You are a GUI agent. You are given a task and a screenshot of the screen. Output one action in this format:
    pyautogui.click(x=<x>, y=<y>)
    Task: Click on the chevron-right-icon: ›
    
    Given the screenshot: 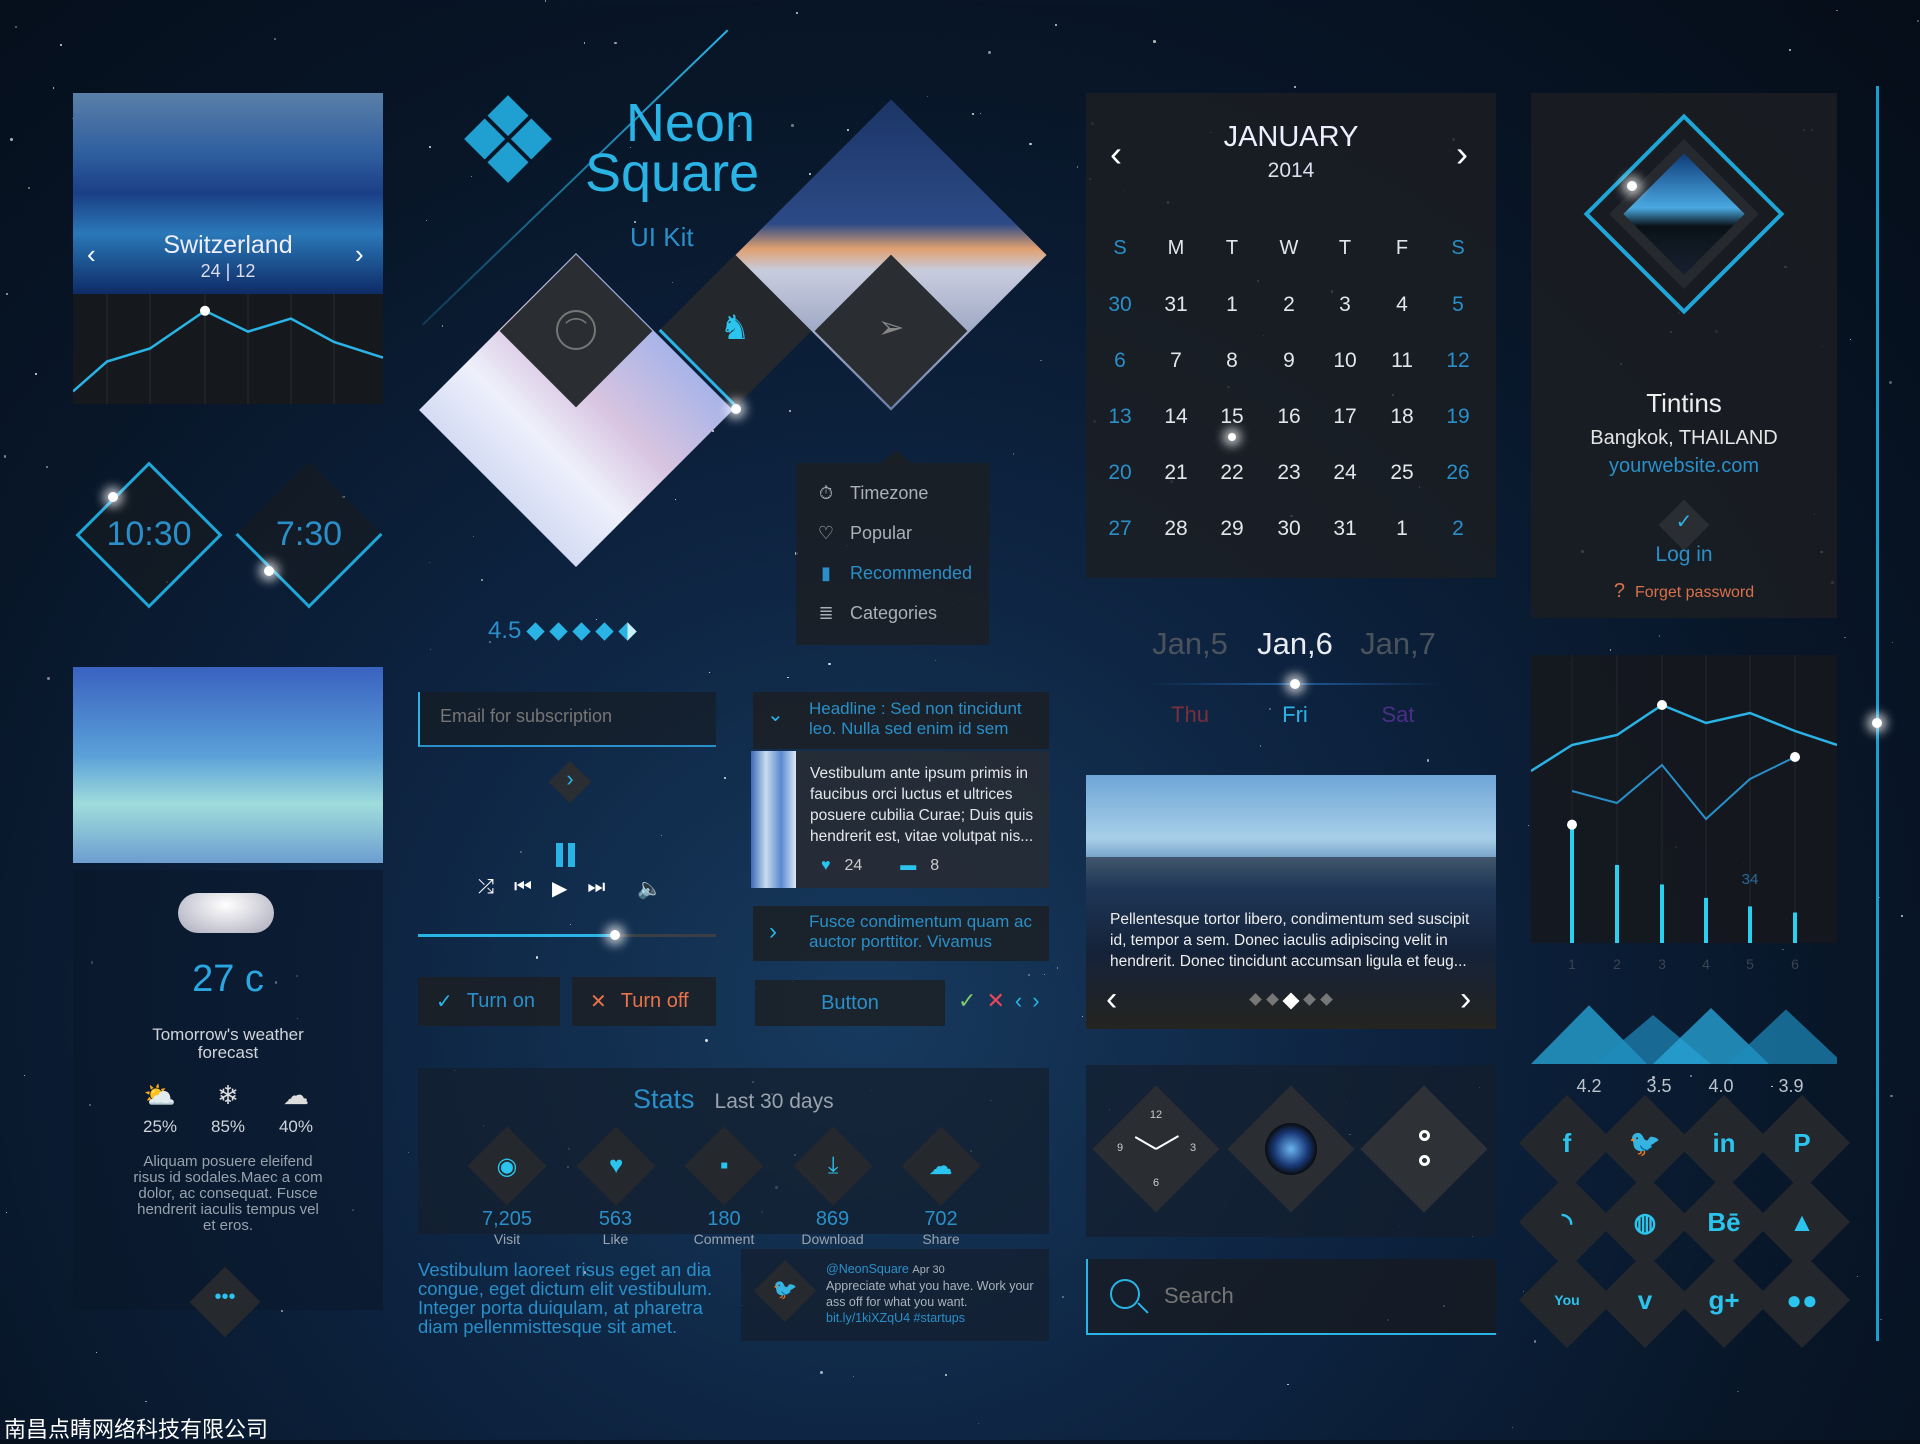 What is the action you would take?
    pyautogui.click(x=359, y=254)
    